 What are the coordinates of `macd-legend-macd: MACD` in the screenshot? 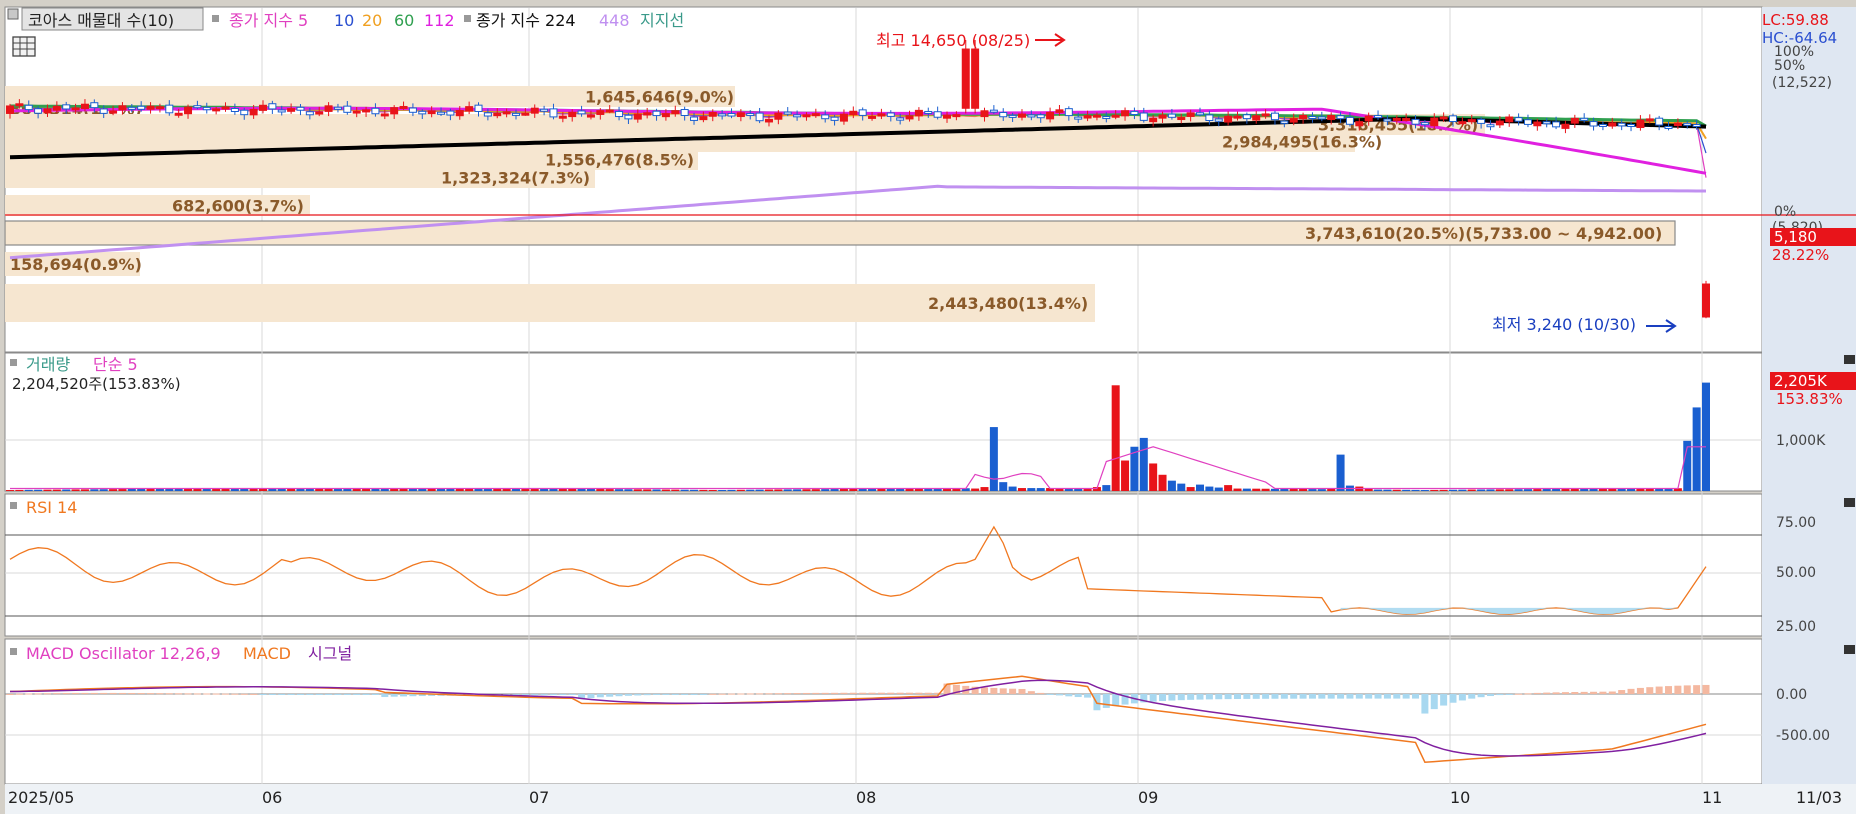 It's located at (267, 653).